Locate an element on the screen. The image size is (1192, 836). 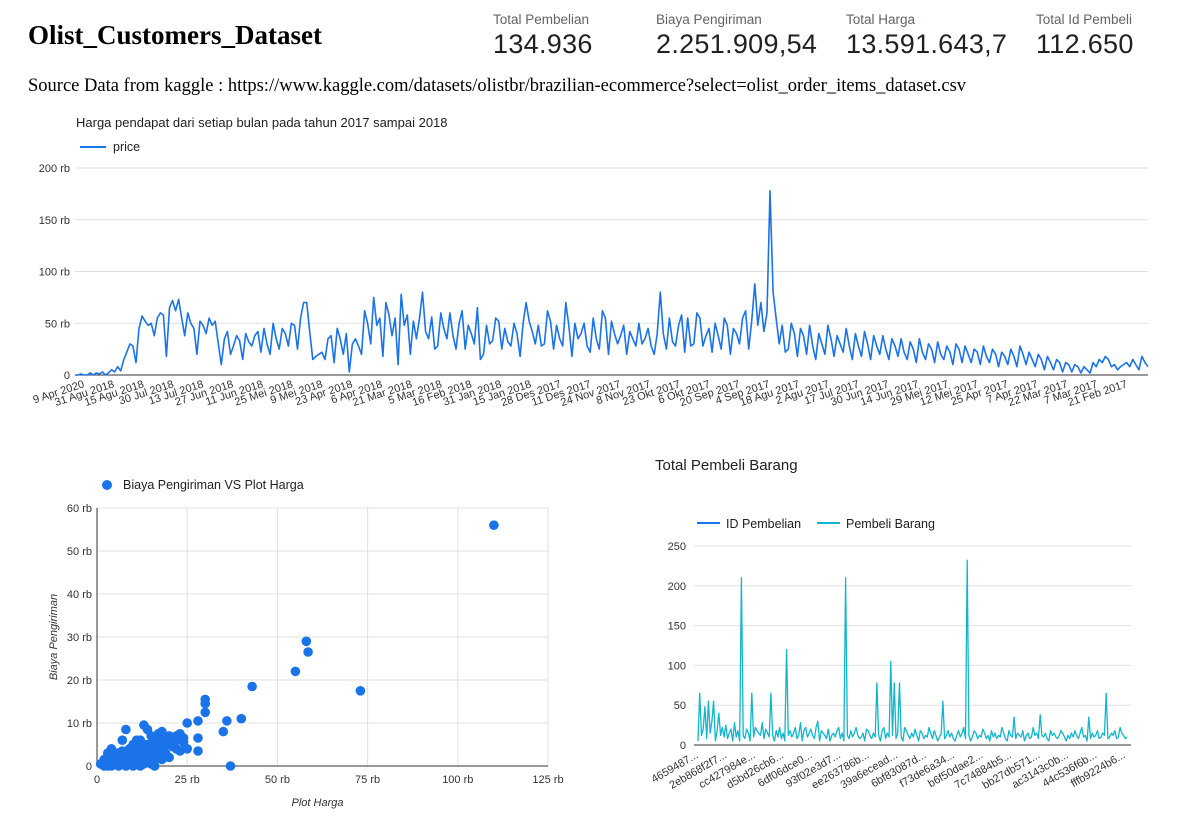
y-tick-label: 100 rb is located at coordinates (54, 273).